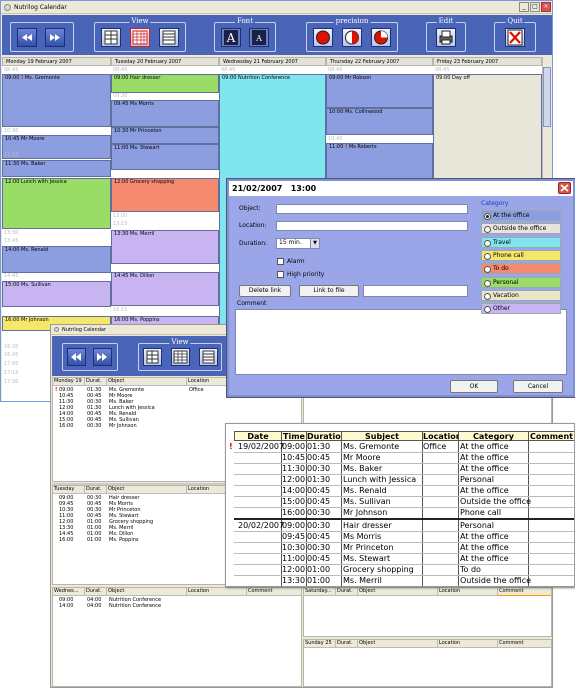 Image resolution: width=575 pixels, height=700 pixels. I want to click on report-subject: Ms. Renald, so click(365, 490).